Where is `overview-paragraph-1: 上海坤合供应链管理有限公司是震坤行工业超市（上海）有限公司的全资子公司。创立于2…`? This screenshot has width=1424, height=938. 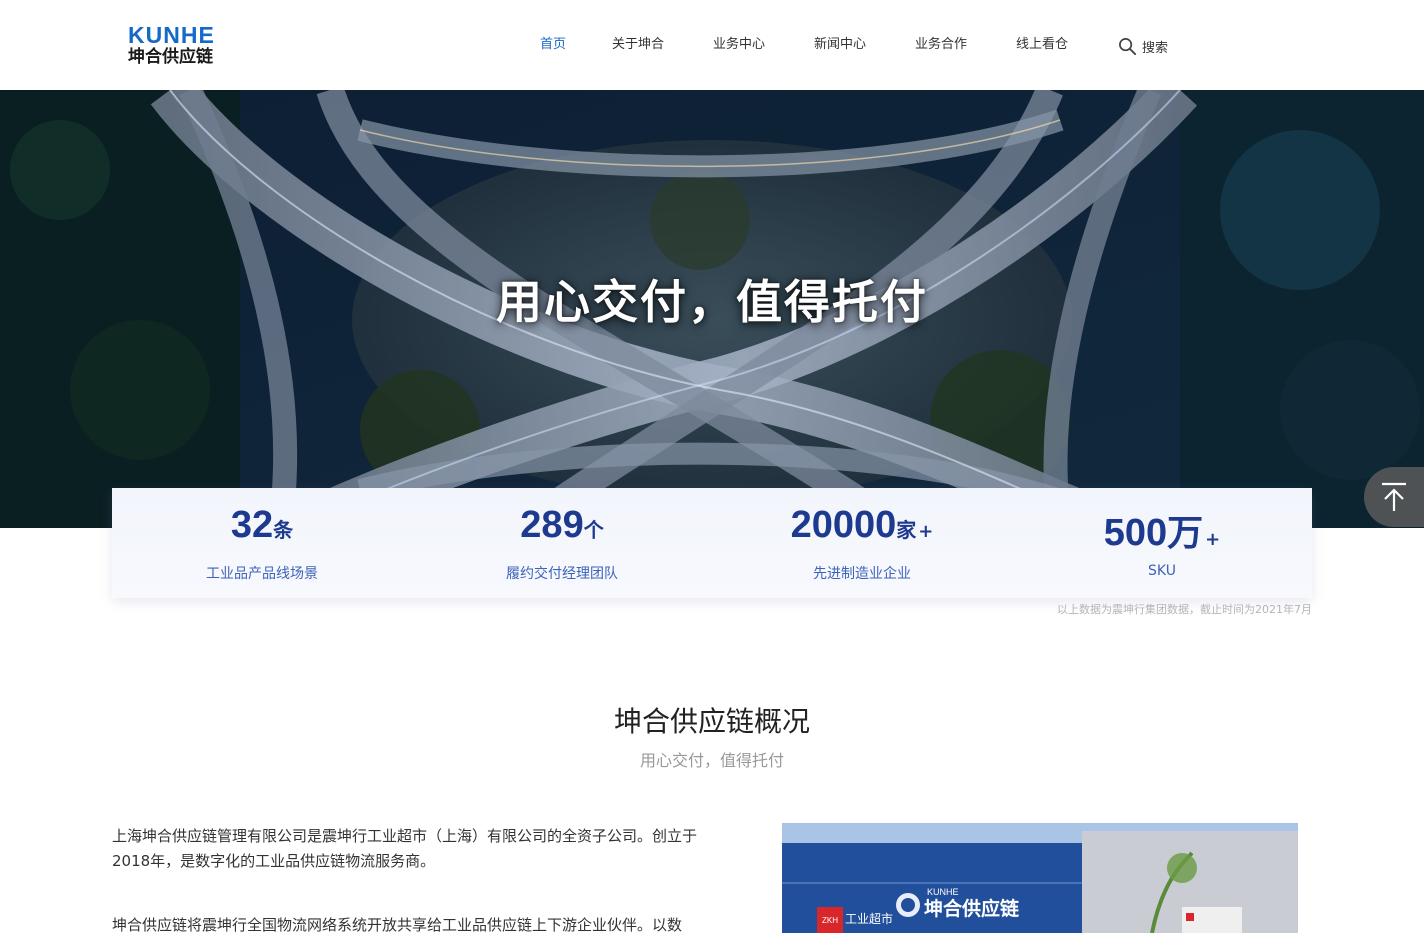 overview-paragraph-1: 上海坤合供应链管理有限公司是震坤行工业超市（上海）有限公司的全资子公司。创立于2… is located at coordinates (405, 848).